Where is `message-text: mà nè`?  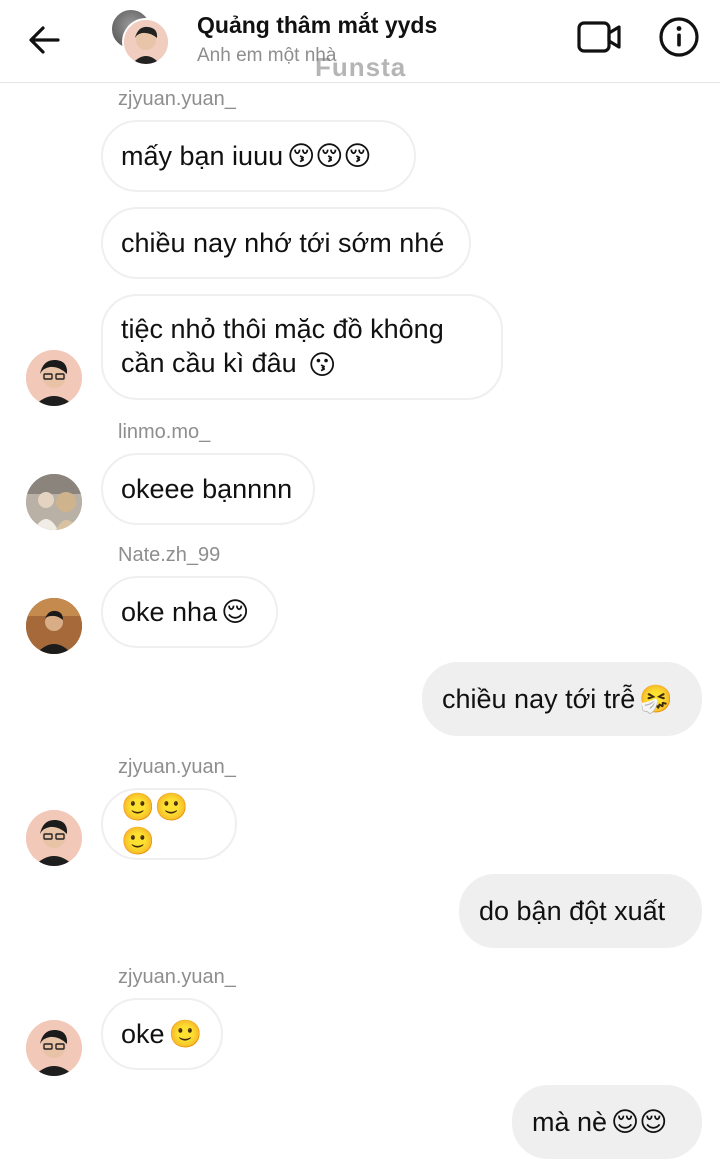 message-text: mà nè is located at coordinates (570, 1122).